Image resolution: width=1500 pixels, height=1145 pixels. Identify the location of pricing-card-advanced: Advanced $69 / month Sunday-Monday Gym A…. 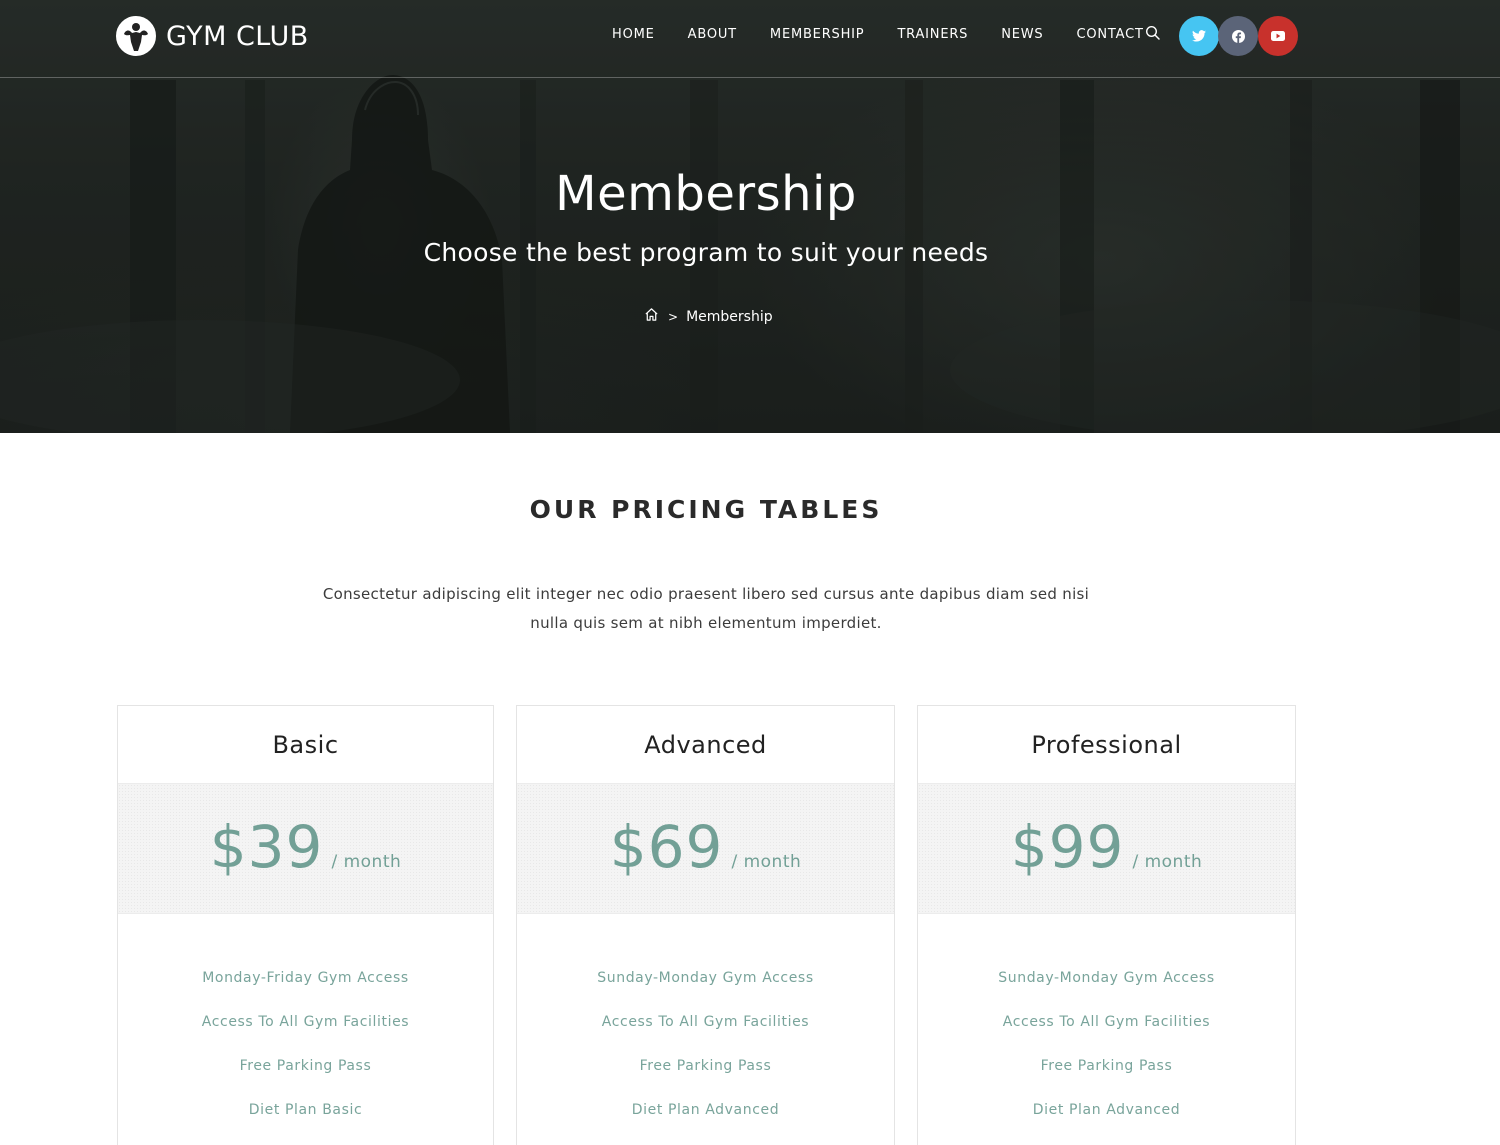
(705, 925).